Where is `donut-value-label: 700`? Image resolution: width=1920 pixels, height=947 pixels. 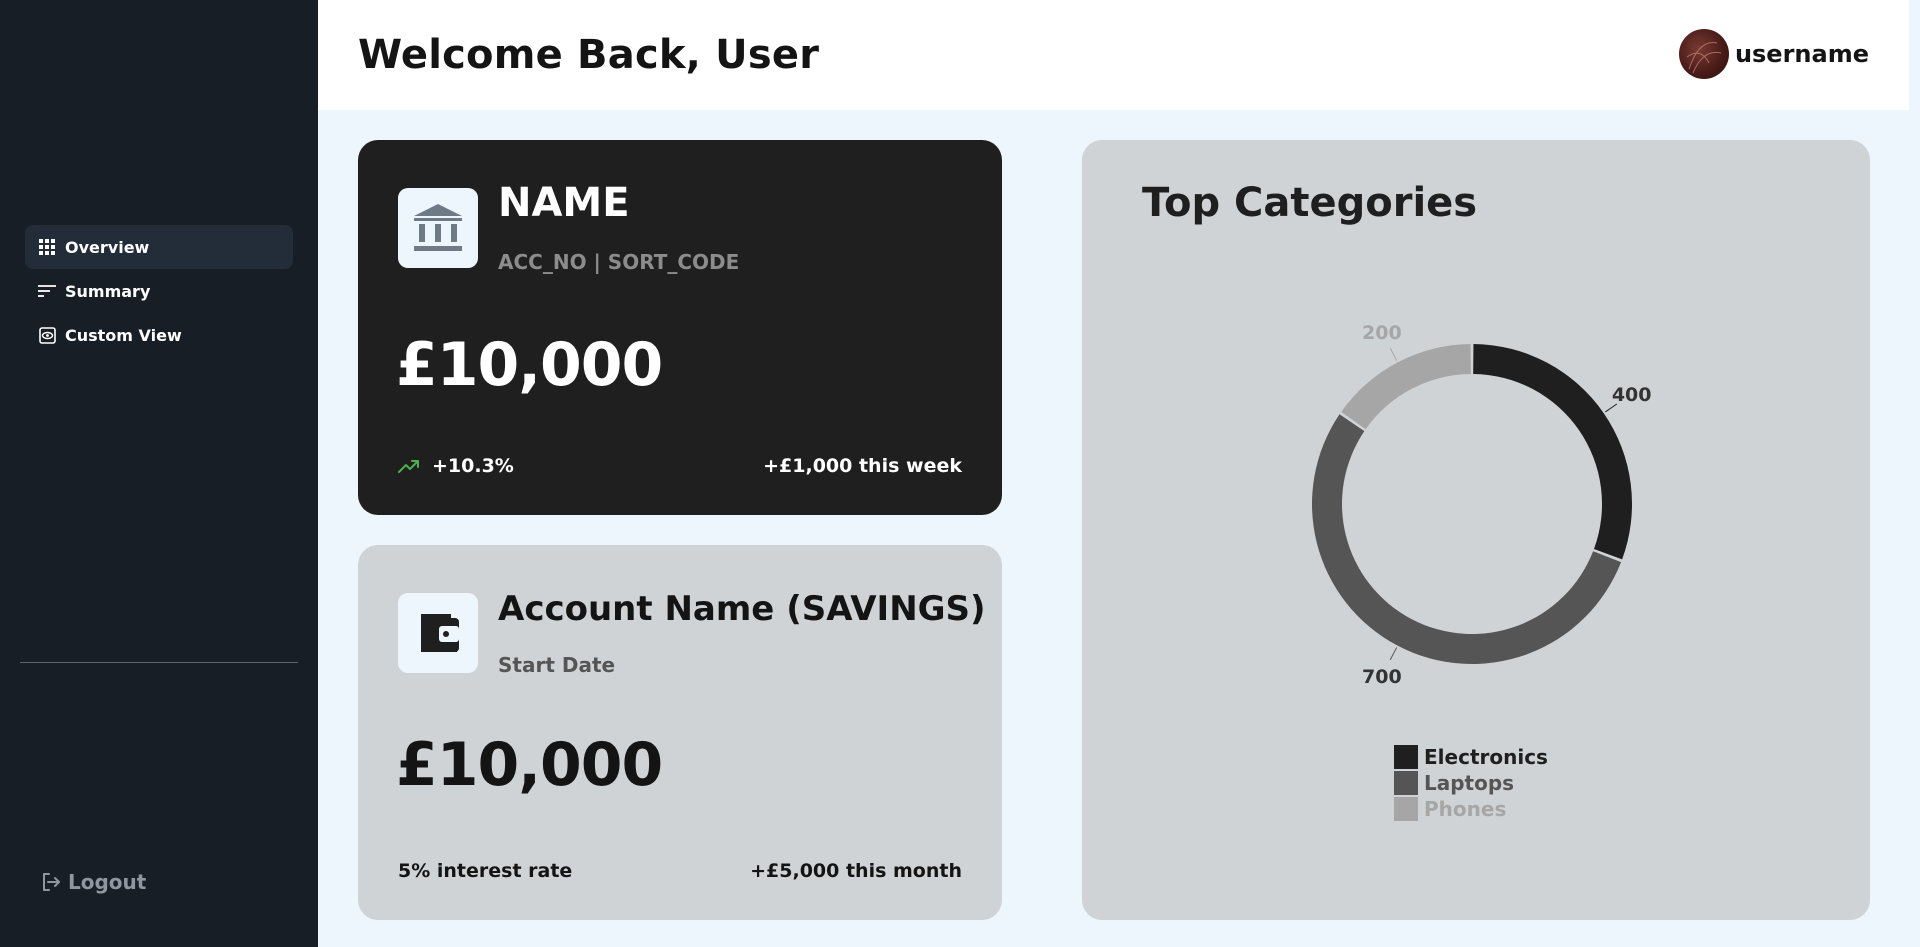 donut-value-label: 700 is located at coordinates (1382, 677).